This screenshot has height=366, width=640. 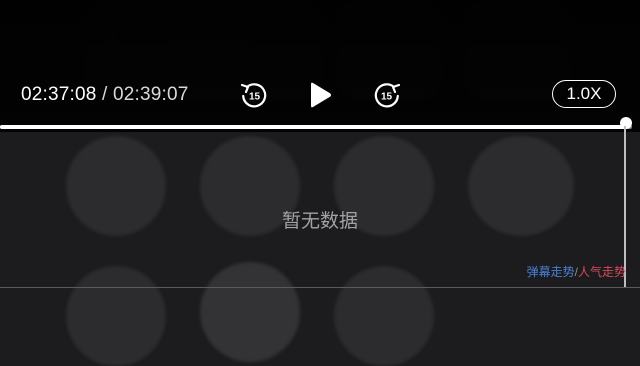 What do you see at coordinates (116, 316) in the screenshot?
I see `qr-tile` at bounding box center [116, 316].